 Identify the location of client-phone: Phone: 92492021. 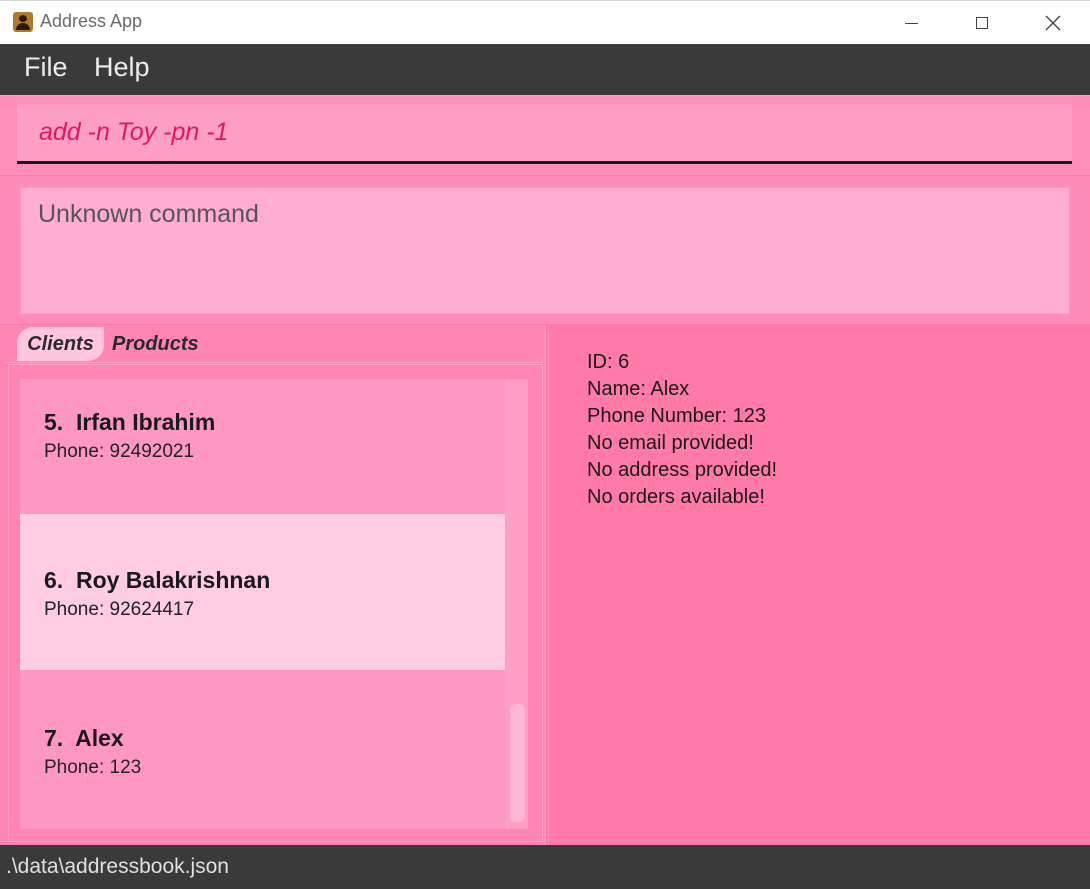
(119, 451).